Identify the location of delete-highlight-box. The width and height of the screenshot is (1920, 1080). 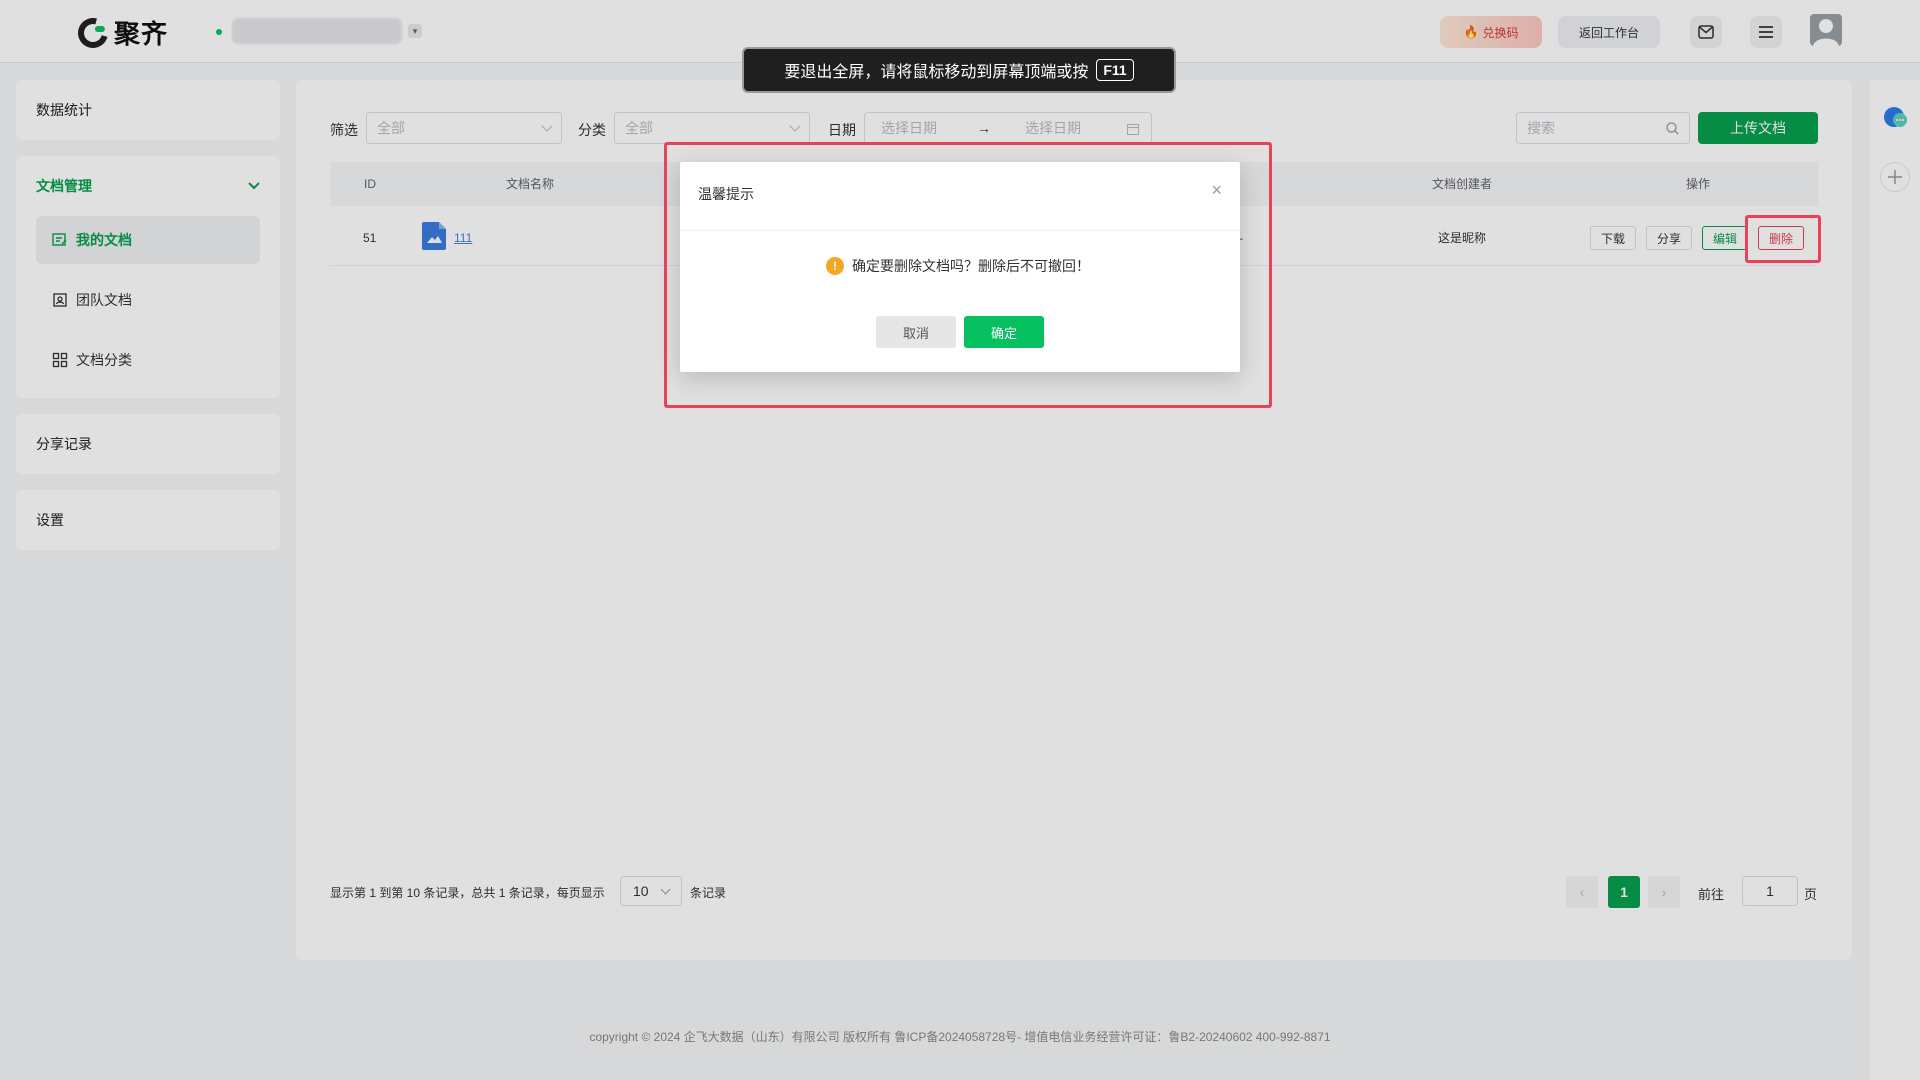
(1783, 239).